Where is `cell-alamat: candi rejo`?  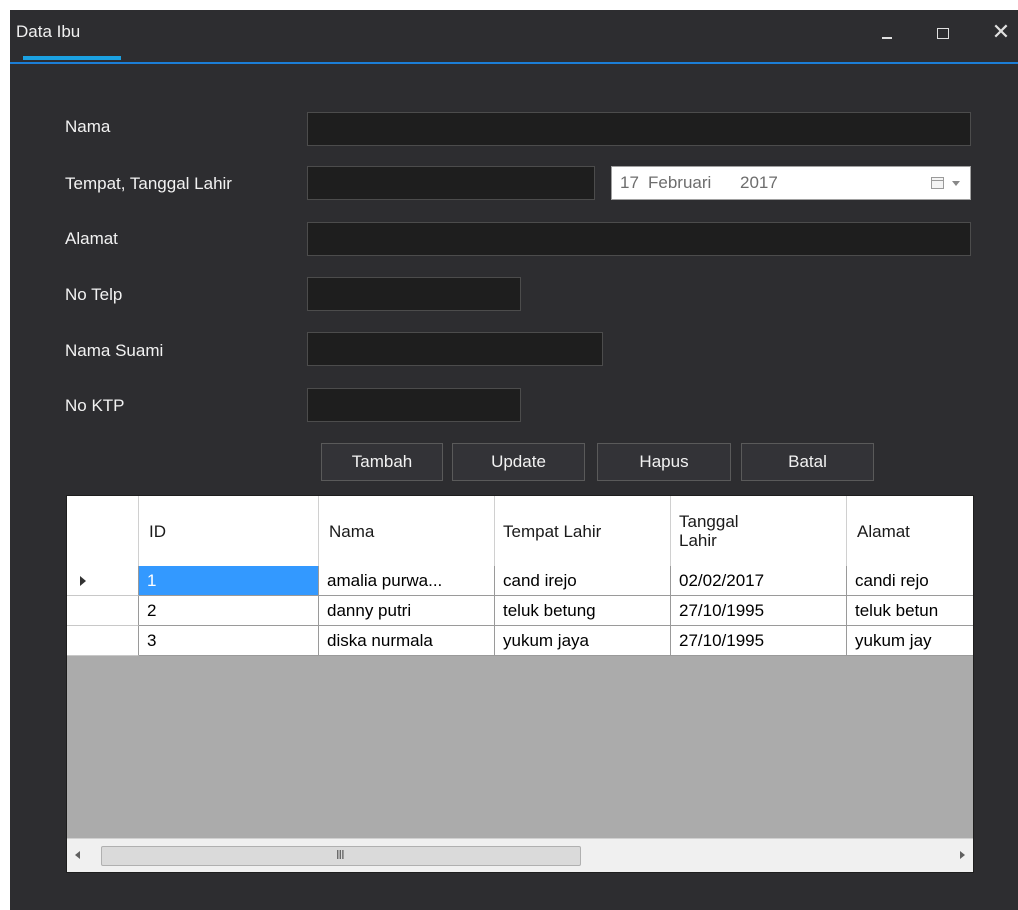 cell-alamat: candi rejo is located at coordinates (910, 581).